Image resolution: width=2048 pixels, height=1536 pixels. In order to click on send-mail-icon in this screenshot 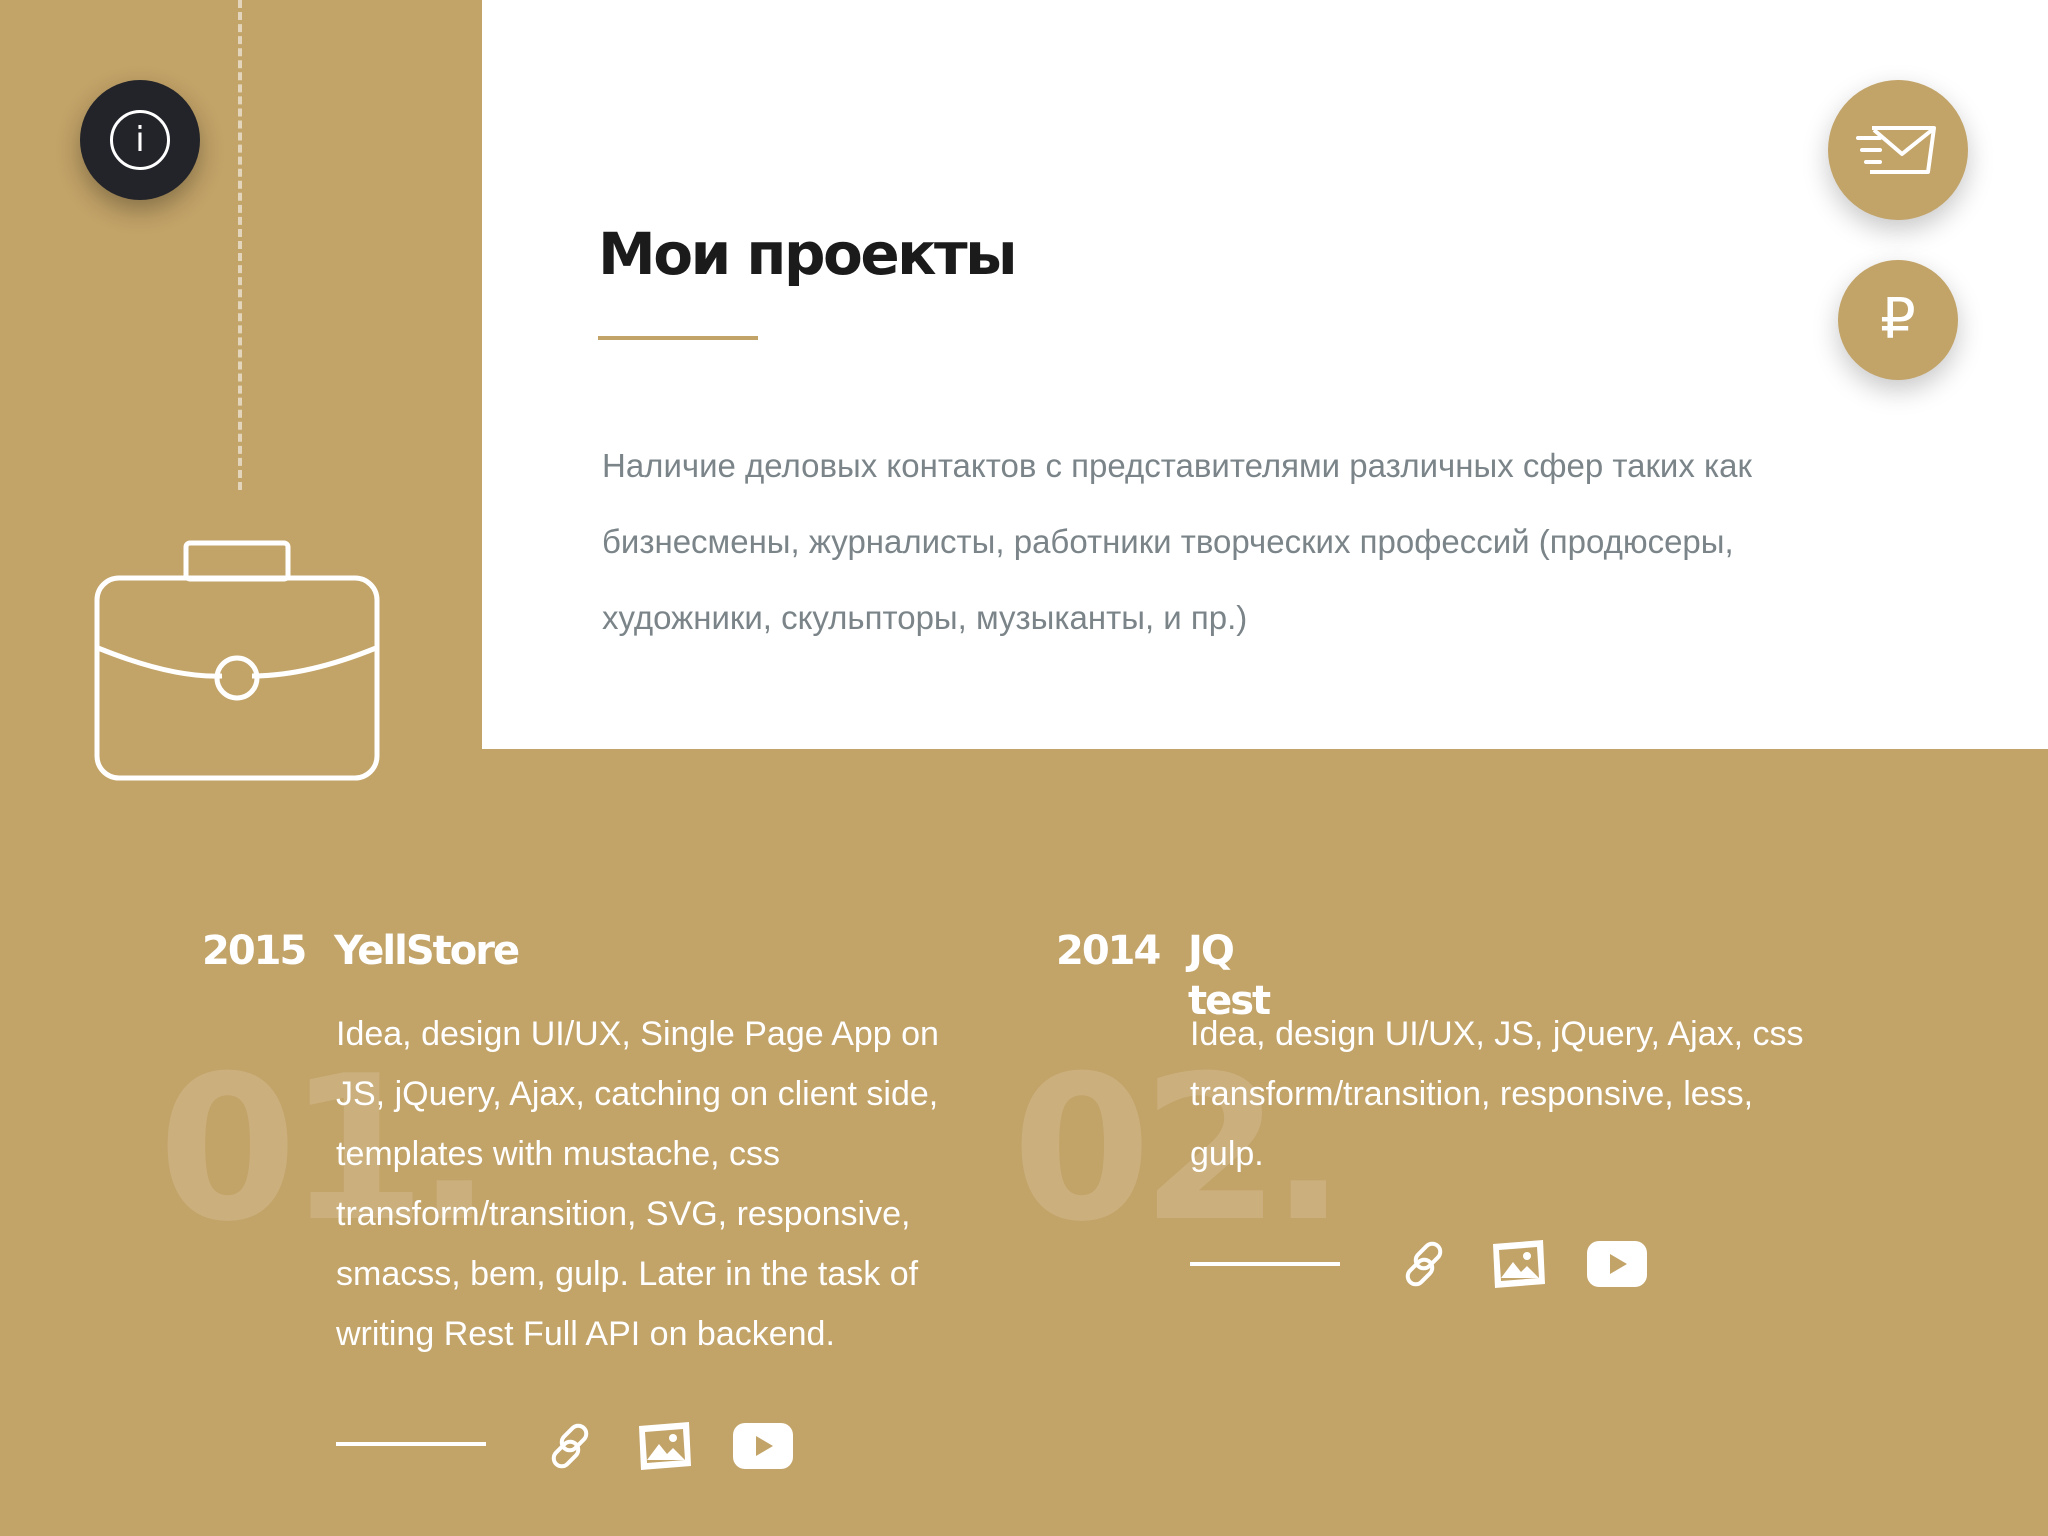, I will do `click(1896, 150)`.